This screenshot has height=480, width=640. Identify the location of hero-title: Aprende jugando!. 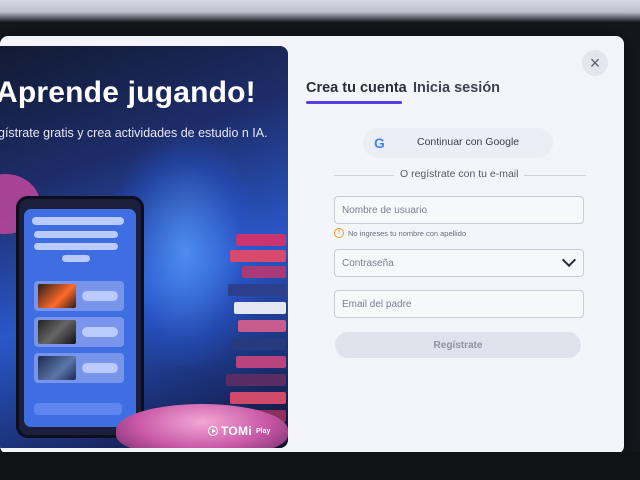
(128, 92).